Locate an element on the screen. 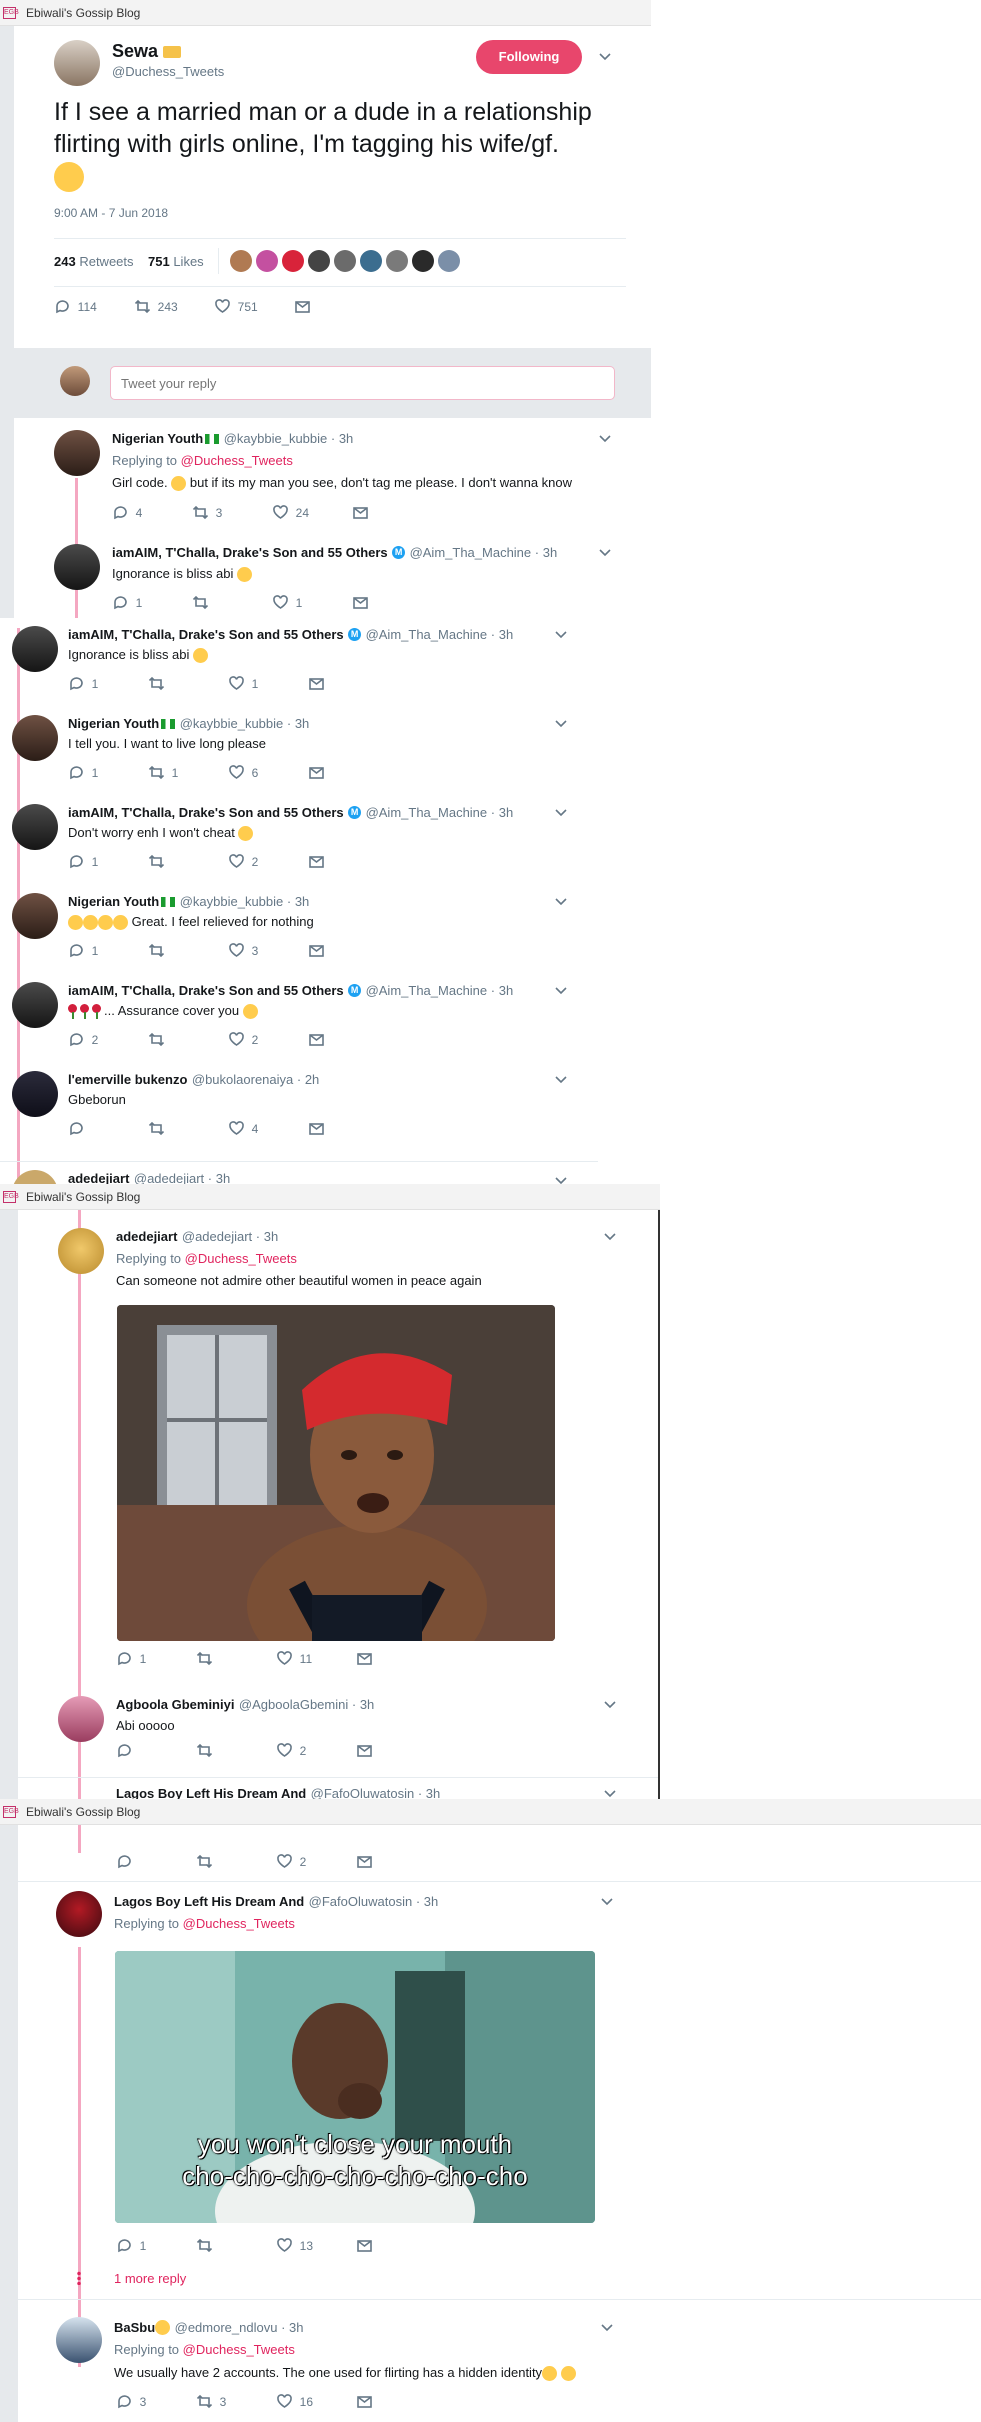  author-name: Agboola Gbeminiyi is located at coordinates (175, 1704).